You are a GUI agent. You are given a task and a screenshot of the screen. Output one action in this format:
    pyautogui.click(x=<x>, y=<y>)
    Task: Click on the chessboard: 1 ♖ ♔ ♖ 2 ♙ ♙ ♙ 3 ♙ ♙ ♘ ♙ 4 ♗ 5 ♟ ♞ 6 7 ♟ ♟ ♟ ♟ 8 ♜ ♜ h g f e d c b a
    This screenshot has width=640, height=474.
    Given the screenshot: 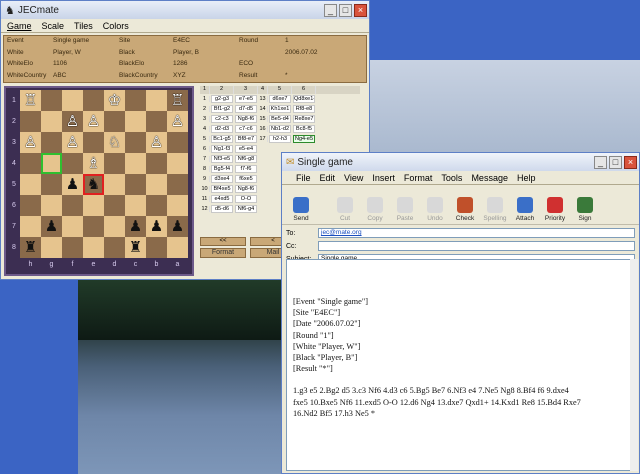 What is the action you would take?
    pyautogui.click(x=99, y=181)
    